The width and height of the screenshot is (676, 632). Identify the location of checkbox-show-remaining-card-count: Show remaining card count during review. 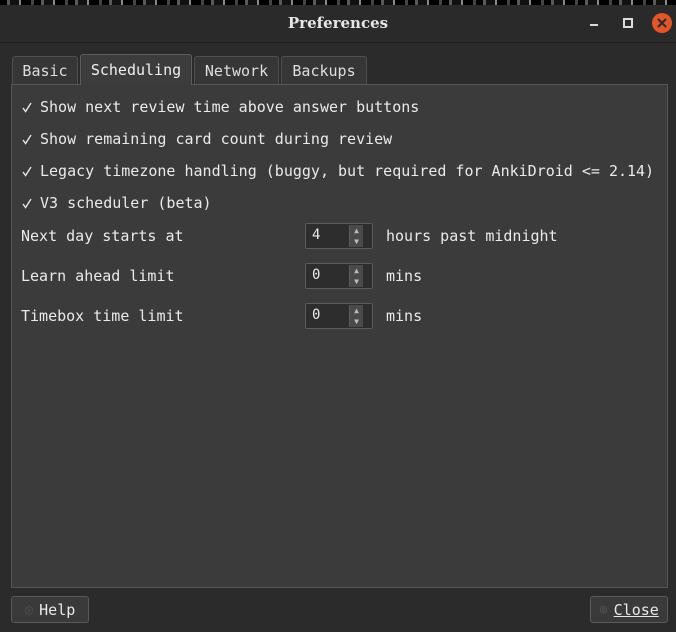
(206, 139).